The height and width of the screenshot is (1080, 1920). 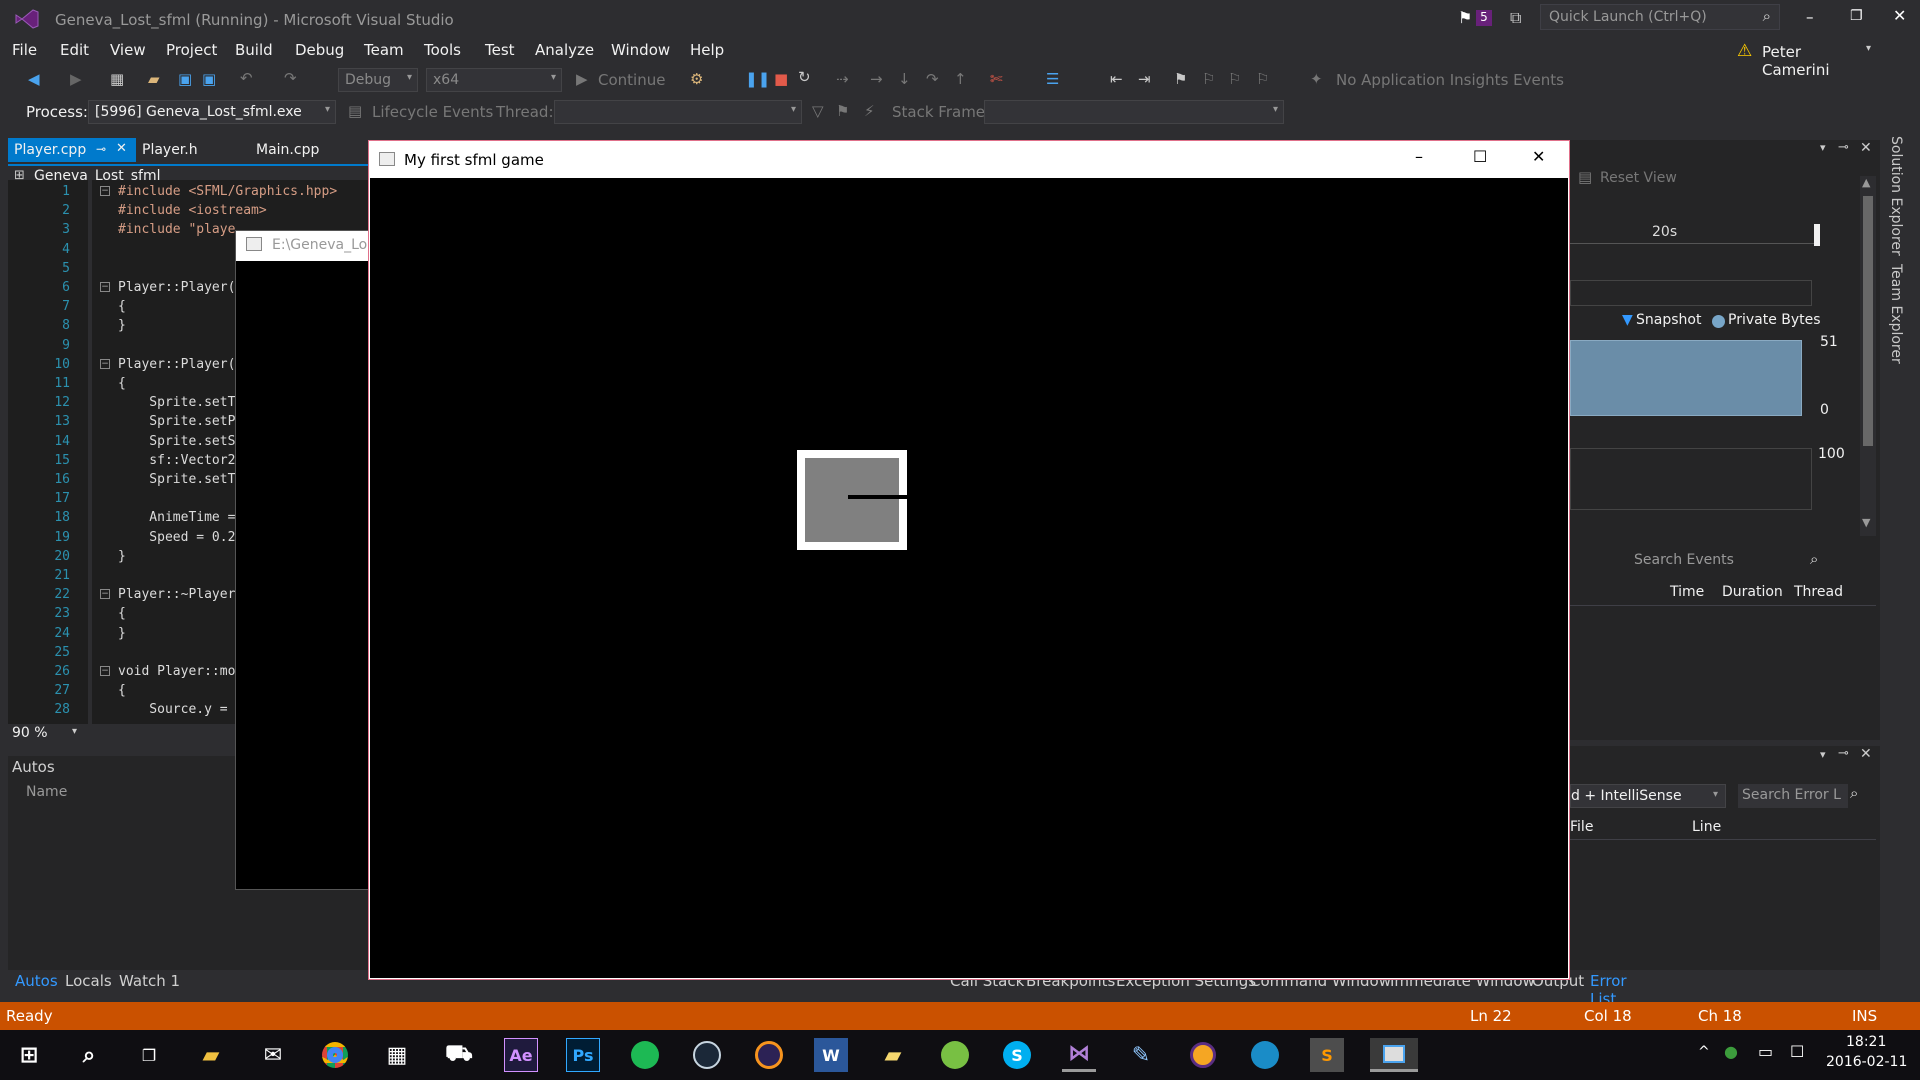 What do you see at coordinates (180, 364) in the screenshot?
I see `code-line: Player::Player(s` at bounding box center [180, 364].